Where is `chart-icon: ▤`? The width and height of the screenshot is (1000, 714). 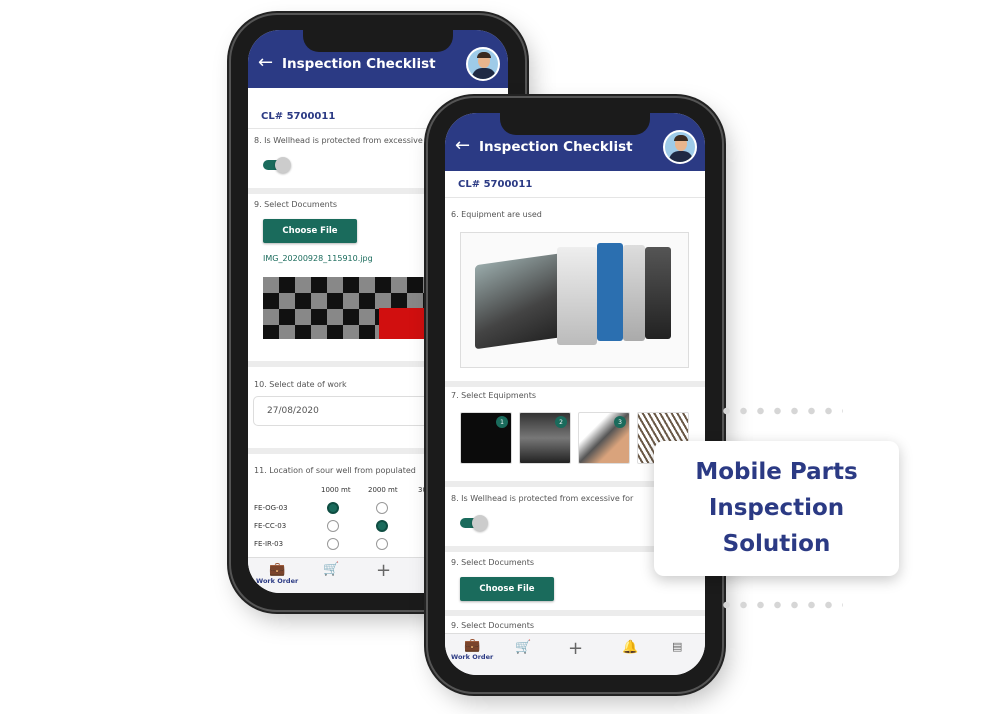 chart-icon: ▤ is located at coordinates (677, 646).